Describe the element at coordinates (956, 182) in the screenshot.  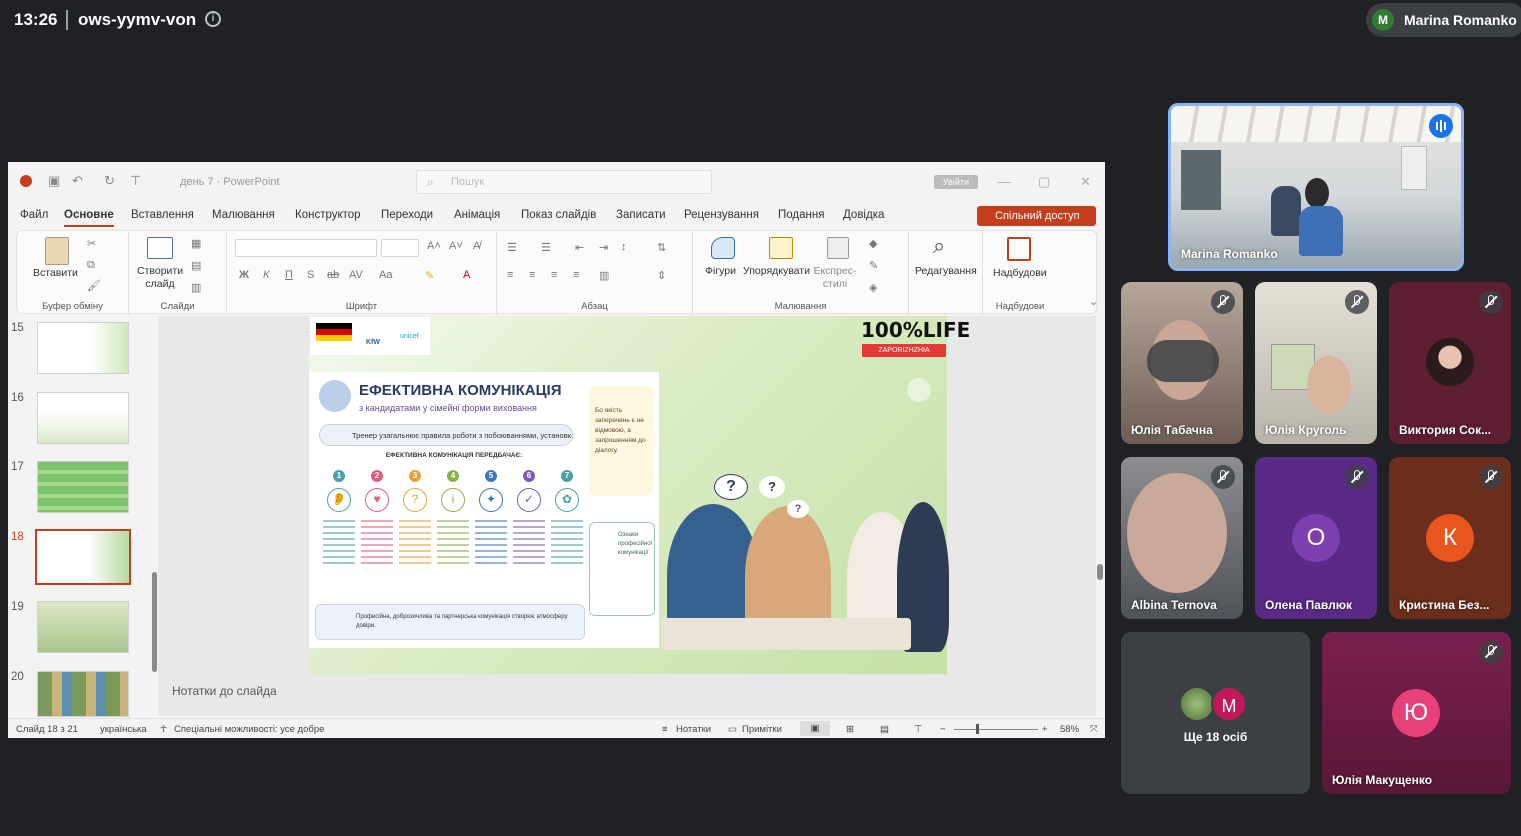
I see `signin-button: Увійти` at that location.